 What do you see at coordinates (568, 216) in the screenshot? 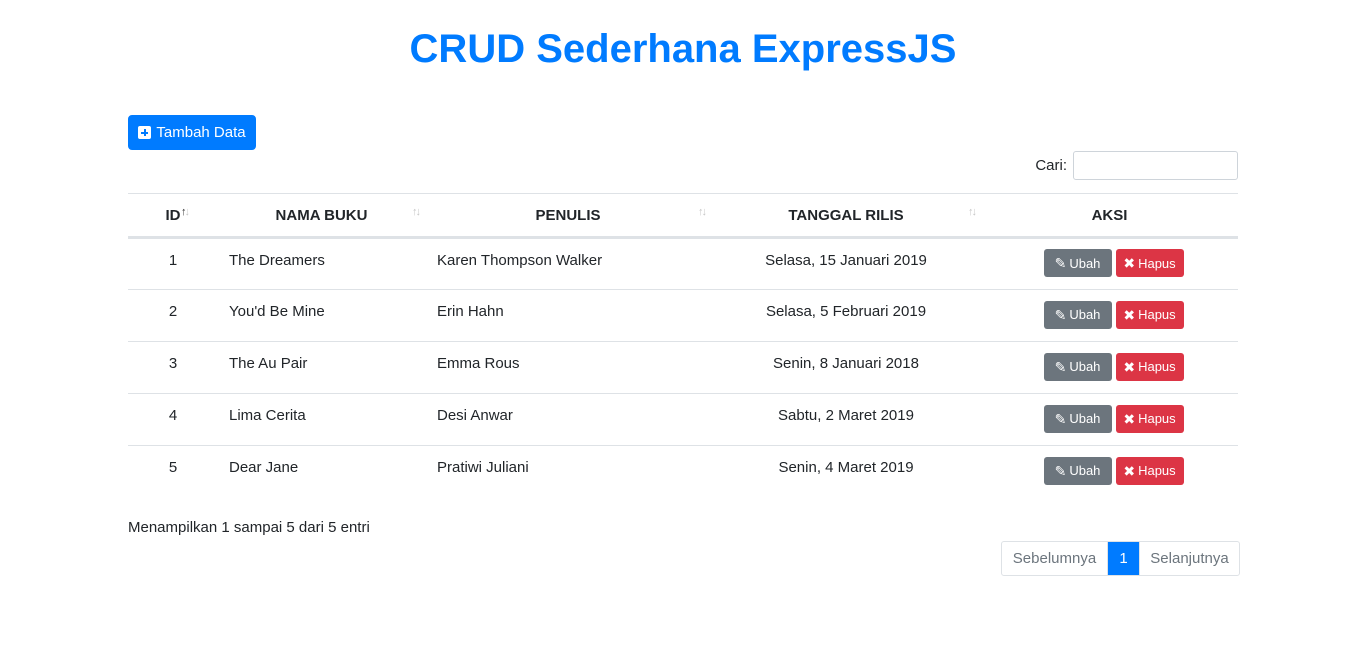
I see `column-header-author: PENULIS ↑↓` at bounding box center [568, 216].